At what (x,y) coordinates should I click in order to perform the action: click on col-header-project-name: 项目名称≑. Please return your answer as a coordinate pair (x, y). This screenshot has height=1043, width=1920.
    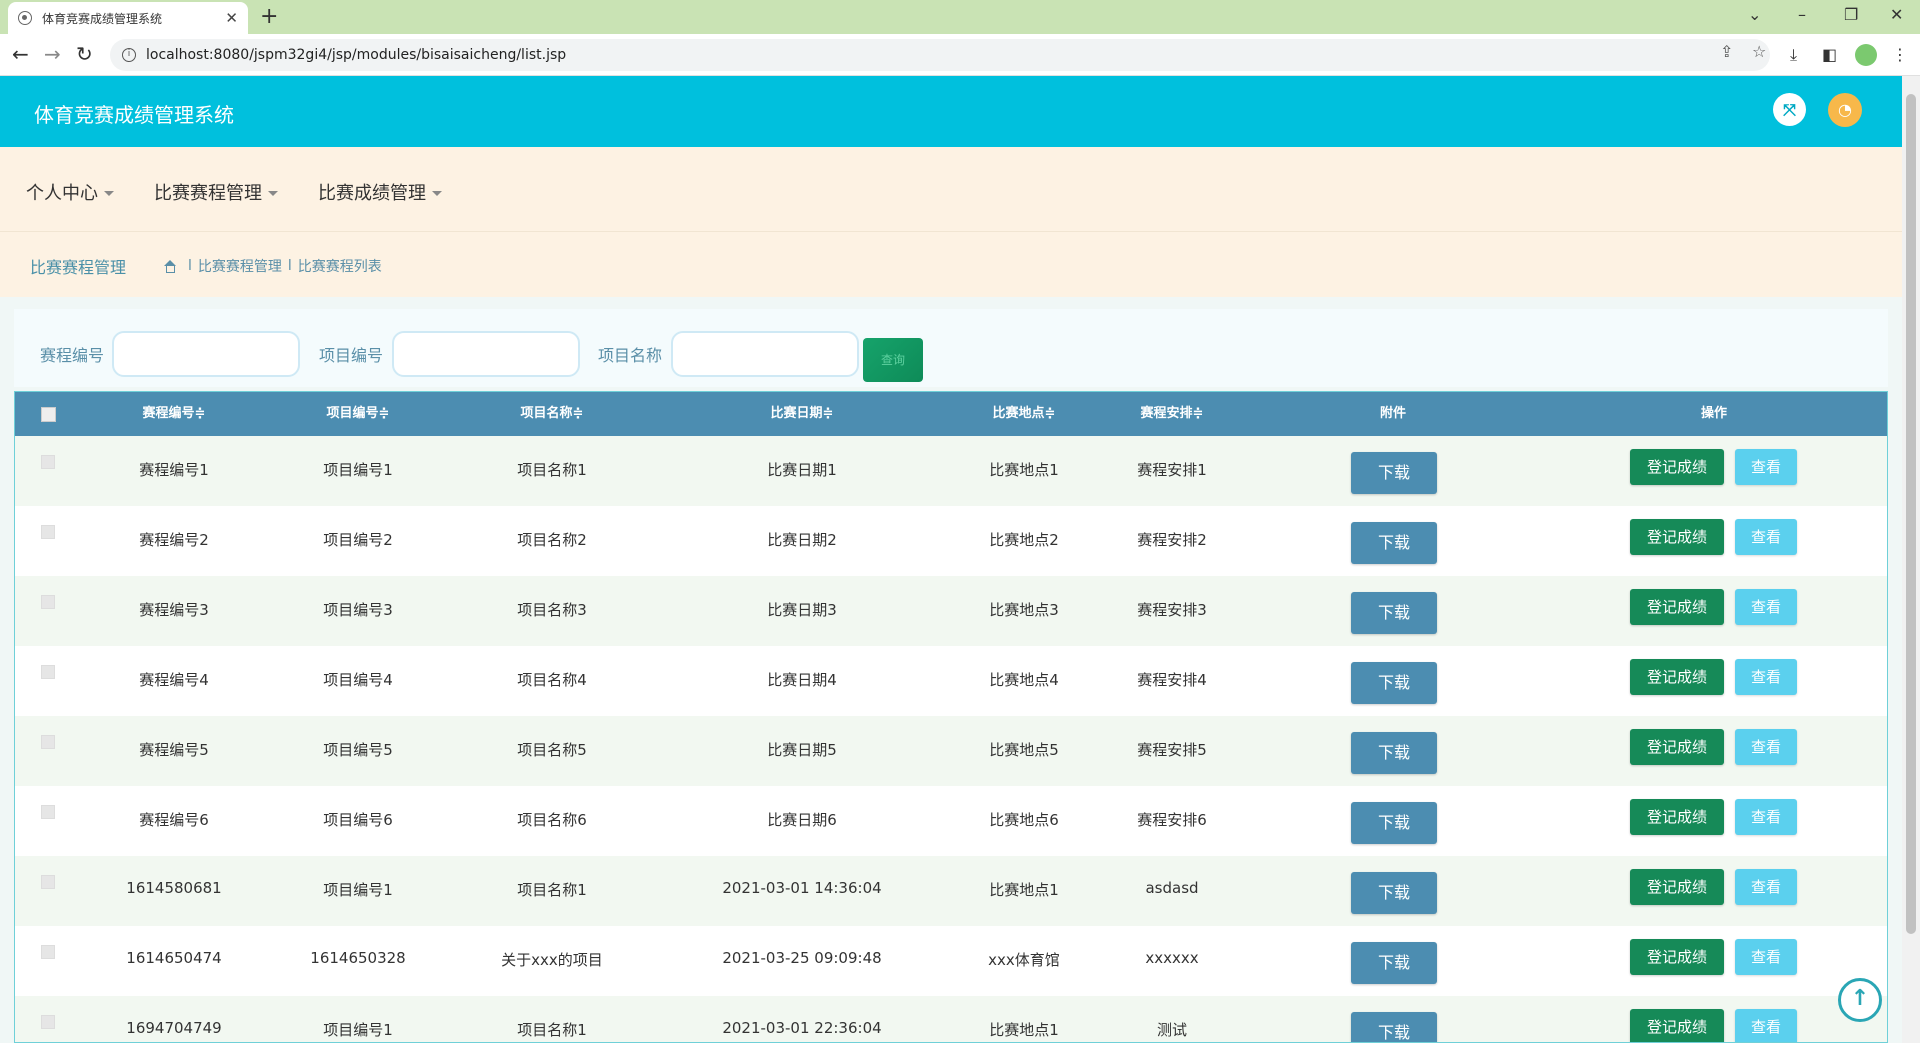
    Looking at the image, I should click on (552, 414).